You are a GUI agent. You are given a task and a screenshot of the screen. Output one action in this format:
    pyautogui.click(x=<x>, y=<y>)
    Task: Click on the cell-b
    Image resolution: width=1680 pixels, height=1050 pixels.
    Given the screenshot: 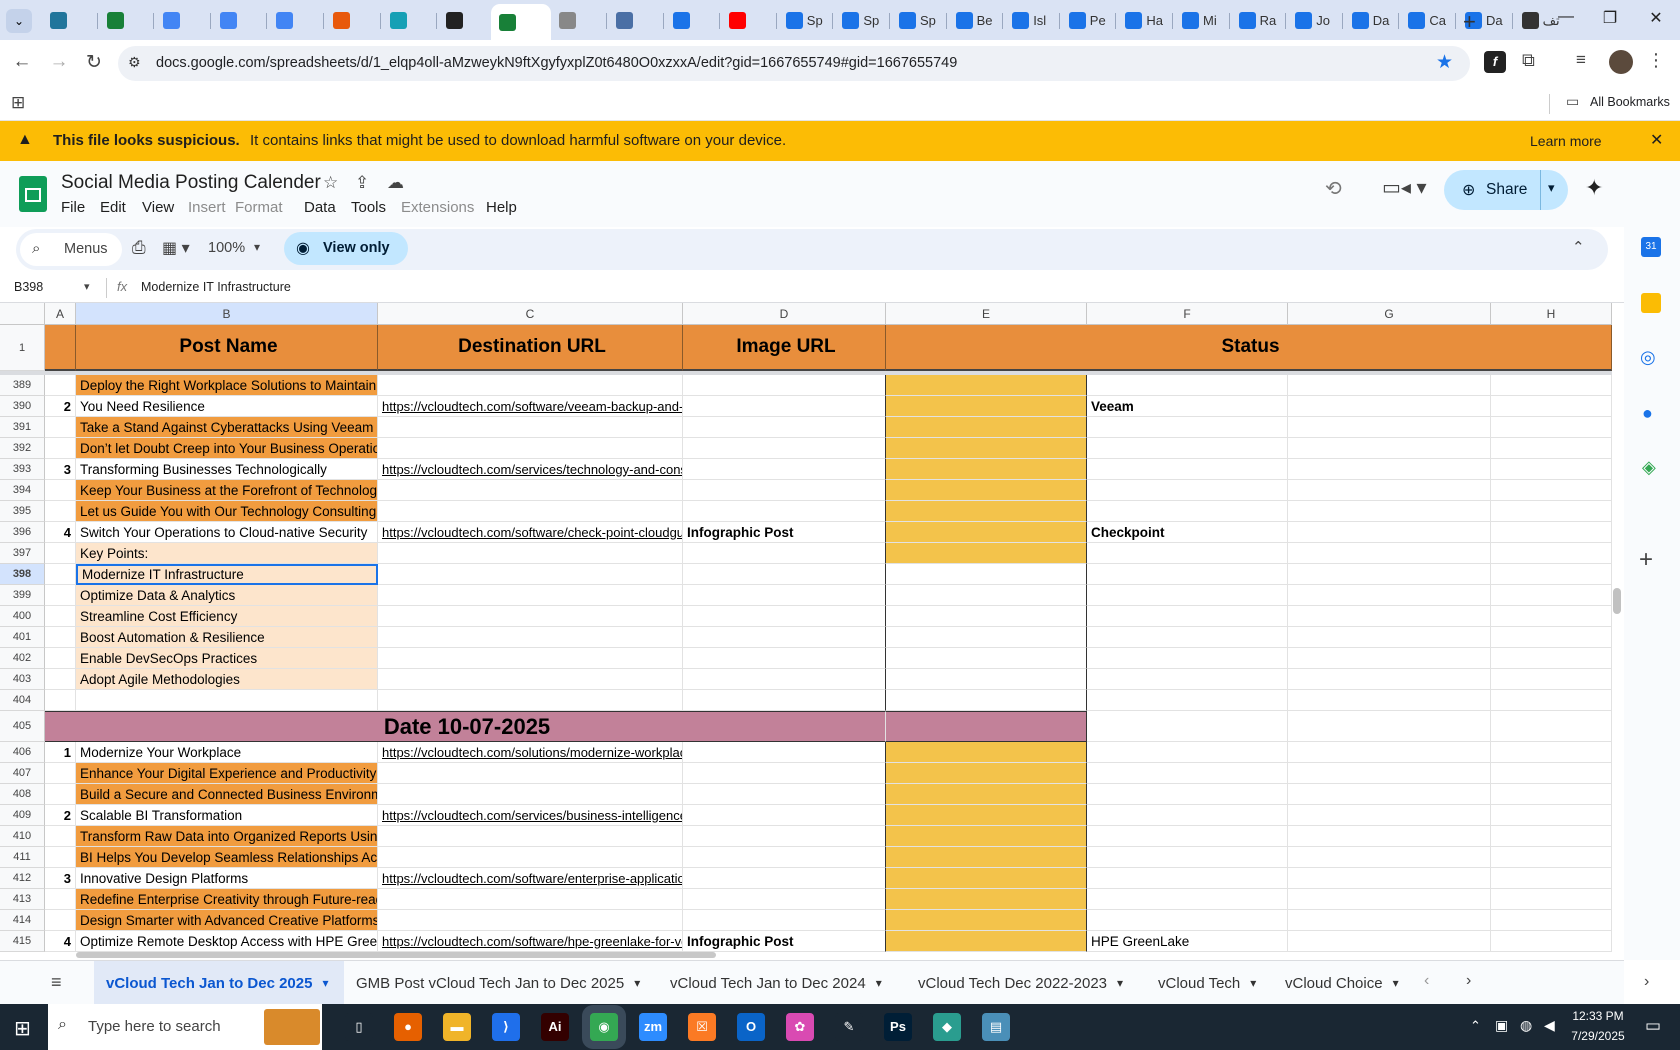 What is the action you would take?
    pyautogui.click(x=227, y=700)
    